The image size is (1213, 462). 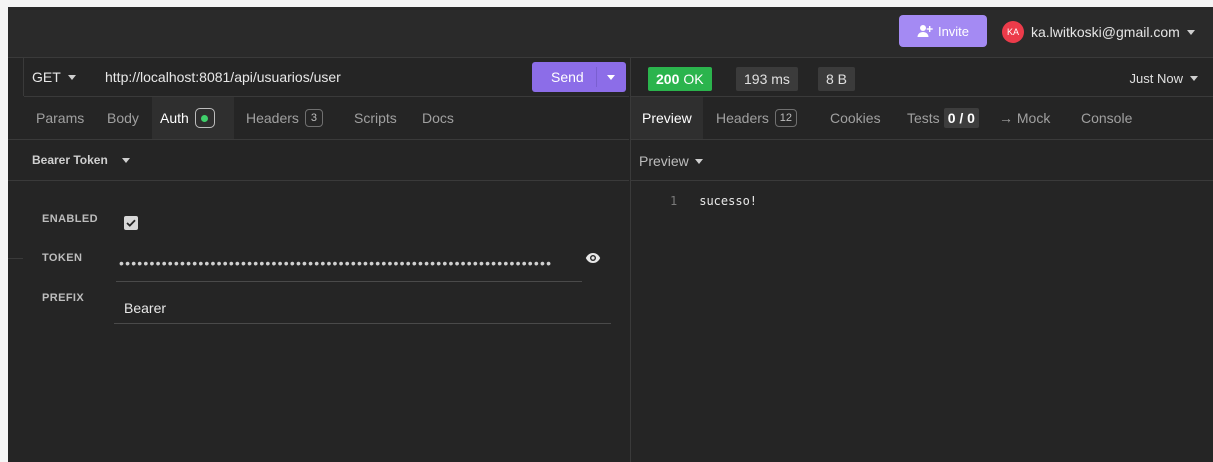 I want to click on tab-mock: → Mock, so click(x=1024, y=118).